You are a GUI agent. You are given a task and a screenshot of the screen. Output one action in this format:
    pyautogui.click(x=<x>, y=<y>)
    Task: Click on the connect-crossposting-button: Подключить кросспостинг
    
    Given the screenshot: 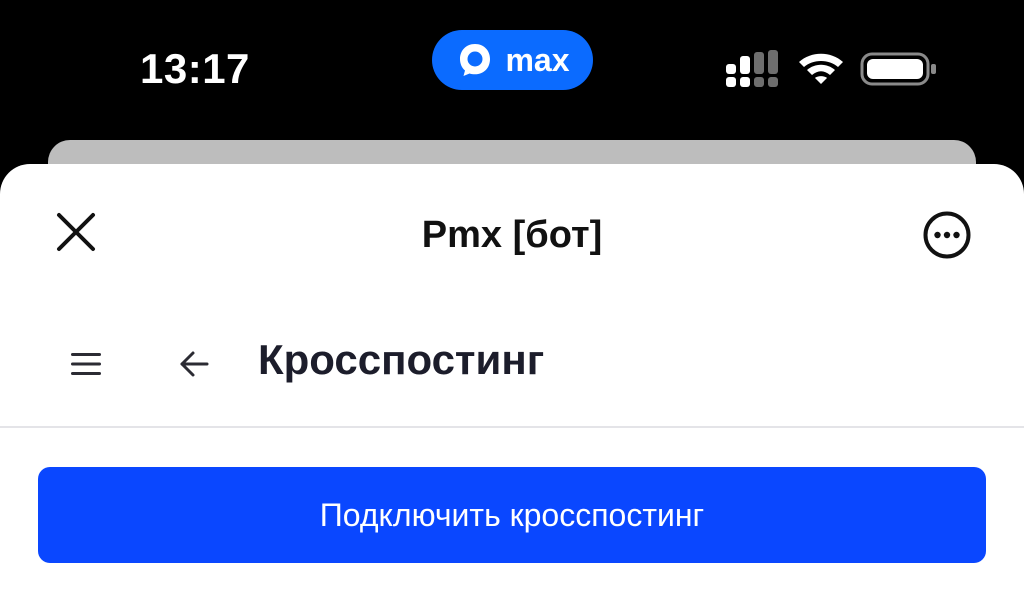 What is the action you would take?
    pyautogui.click(x=512, y=515)
    